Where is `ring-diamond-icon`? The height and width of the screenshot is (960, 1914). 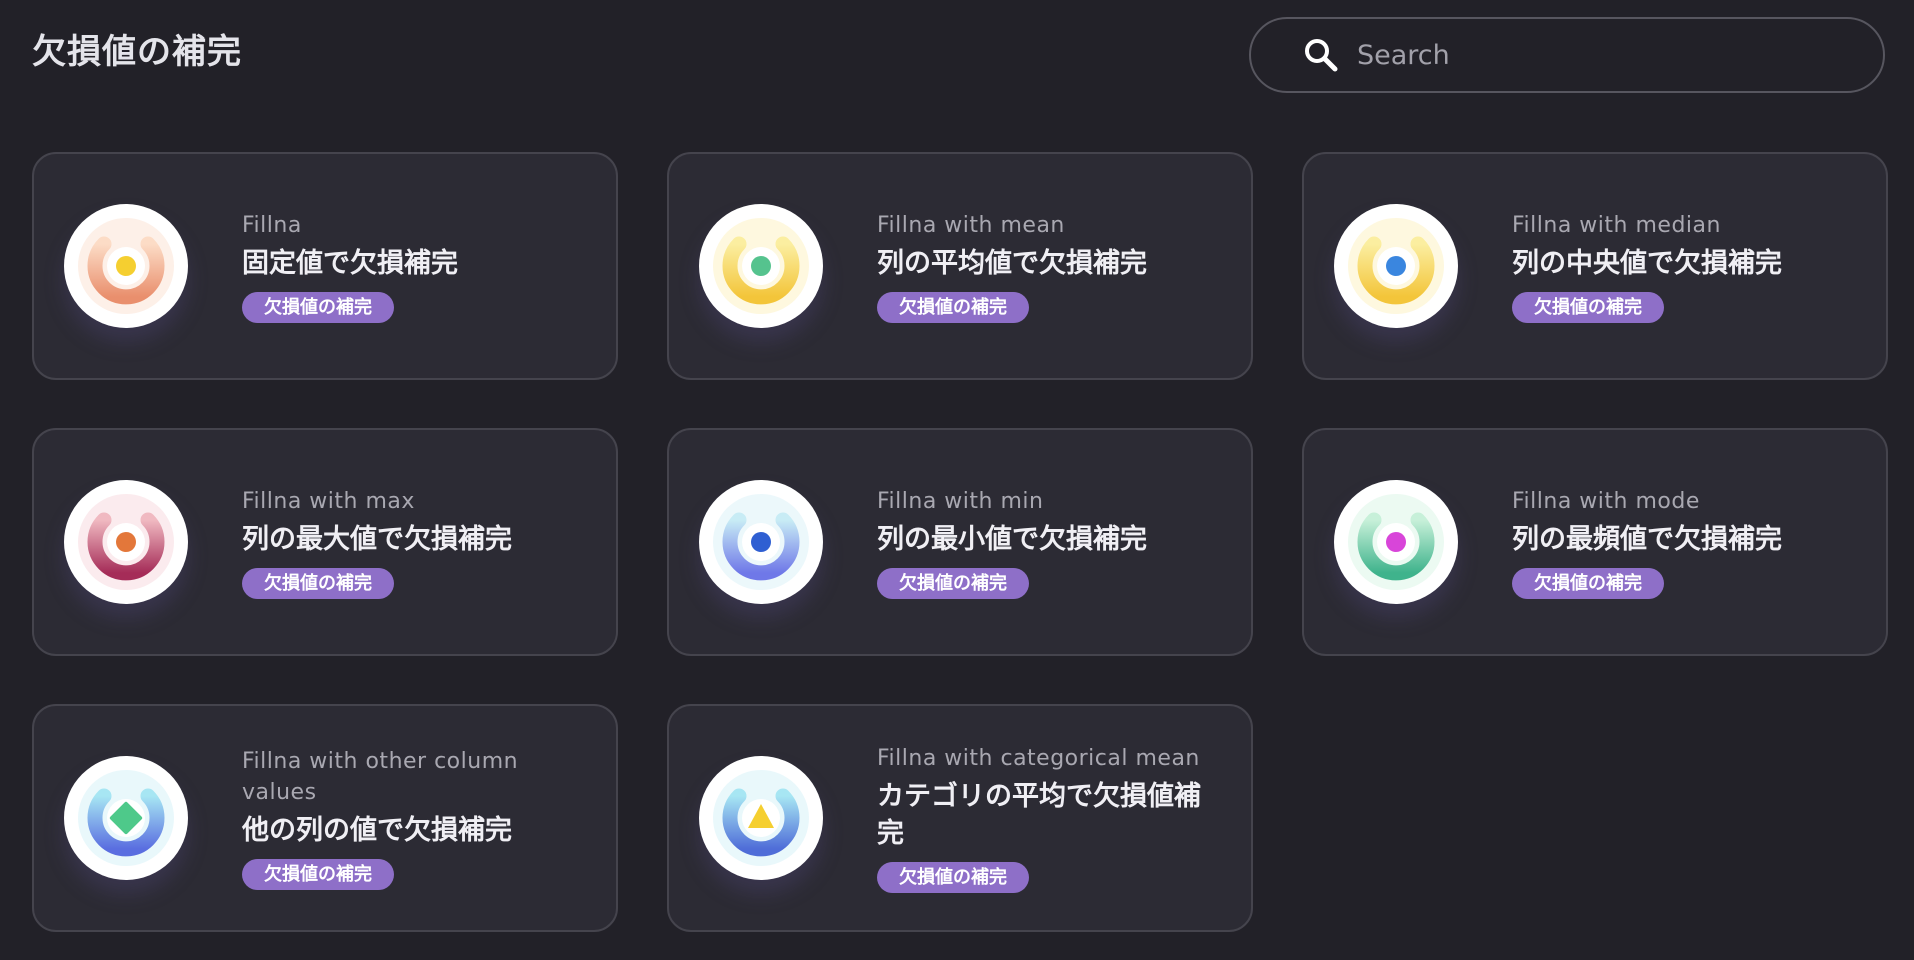
ring-diamond-icon is located at coordinates (126, 818).